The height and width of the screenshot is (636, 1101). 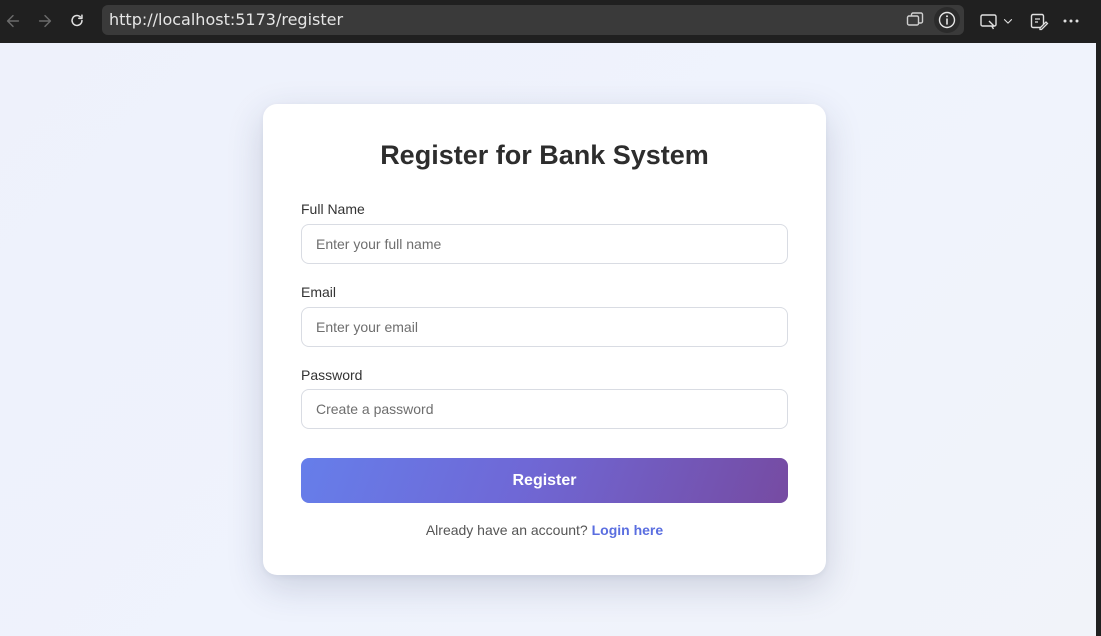 I want to click on email-input, so click(x=544, y=327).